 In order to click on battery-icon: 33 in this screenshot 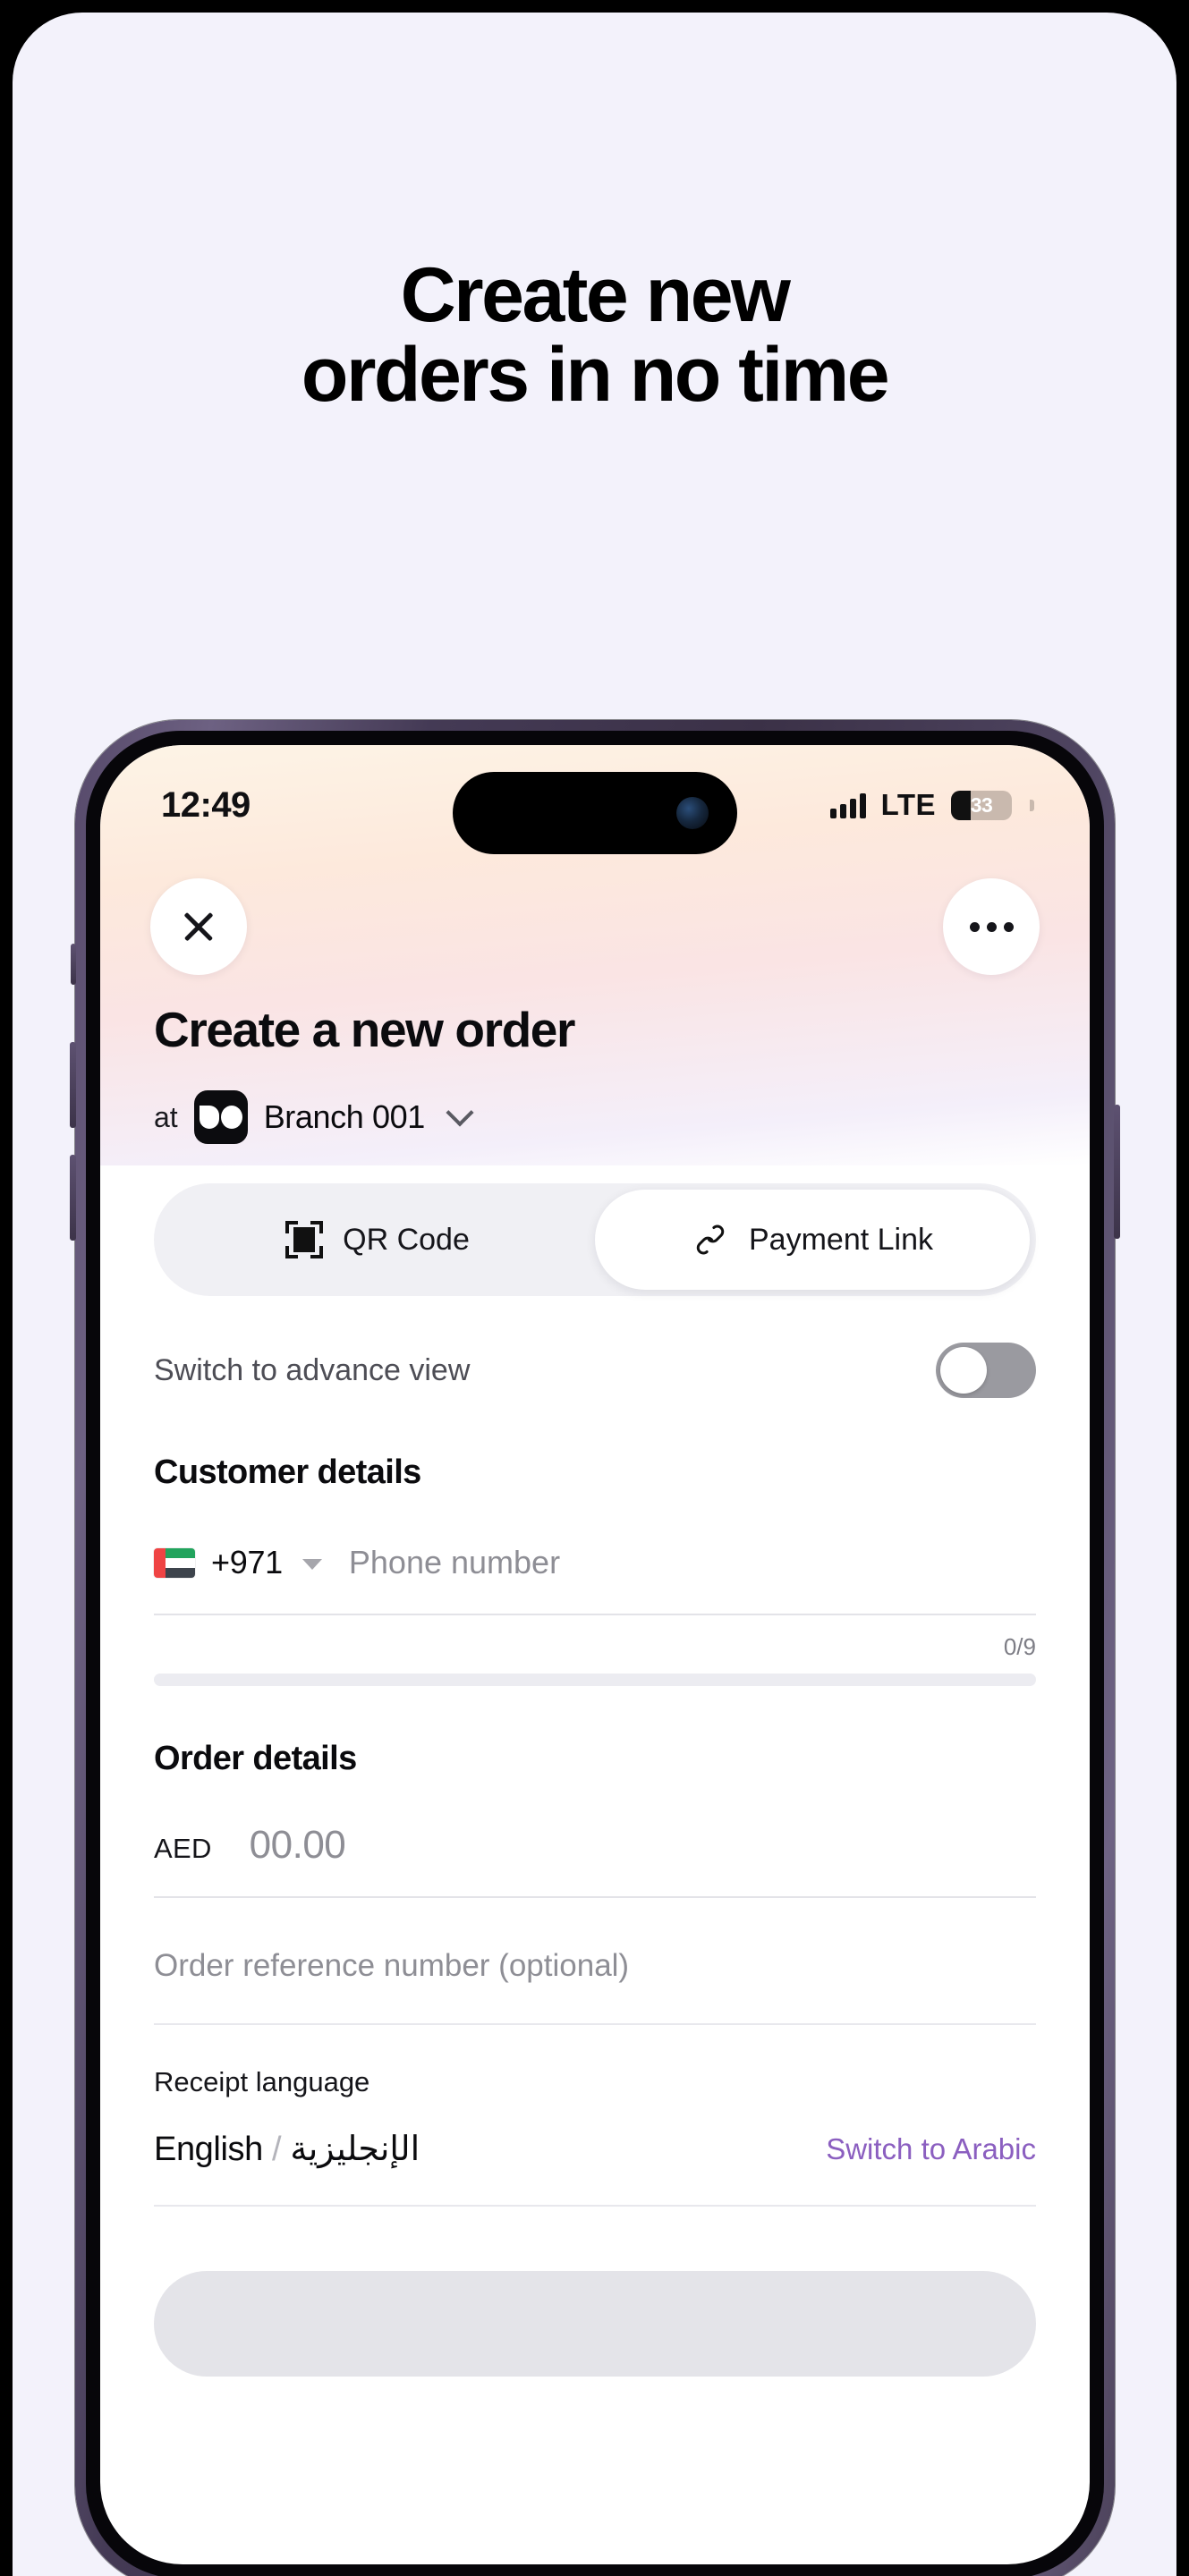, I will do `click(981, 805)`.